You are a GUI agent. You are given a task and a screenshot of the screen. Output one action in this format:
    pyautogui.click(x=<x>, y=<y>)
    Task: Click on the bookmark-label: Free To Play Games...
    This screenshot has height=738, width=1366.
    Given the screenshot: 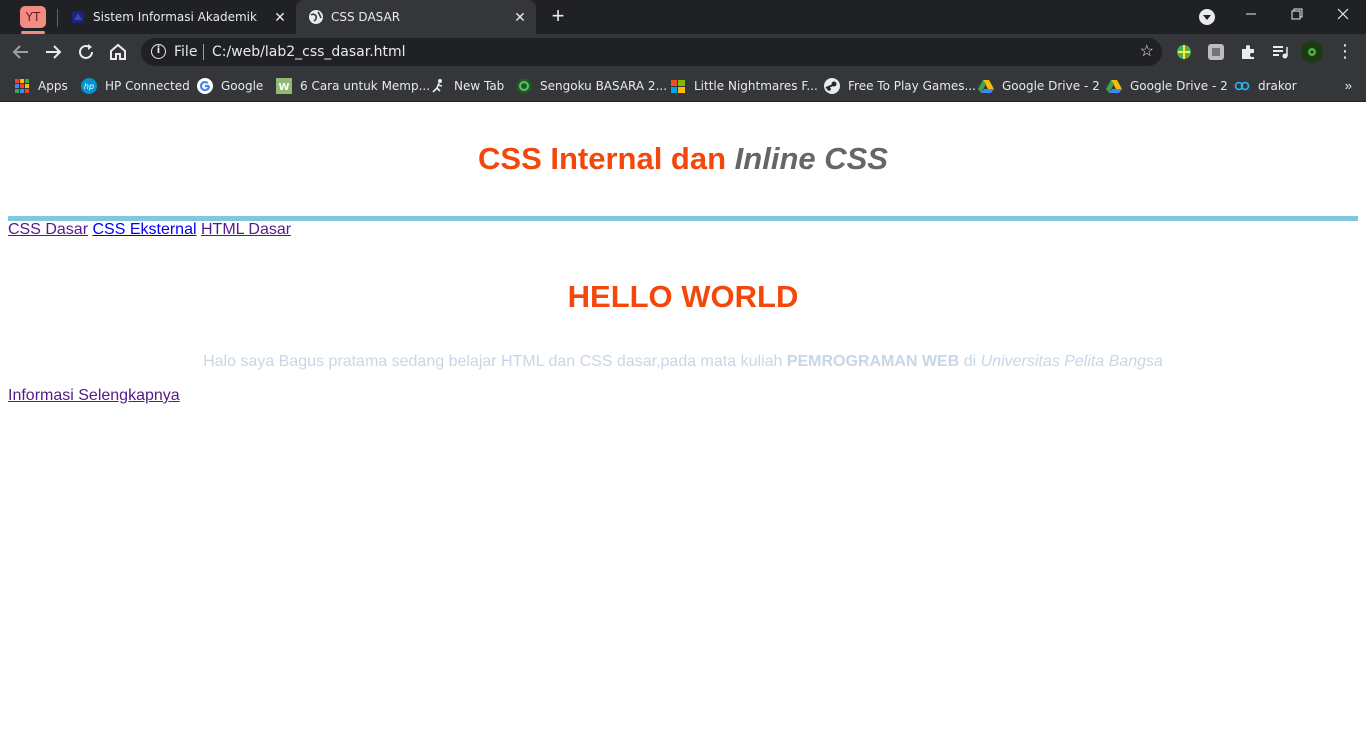 What is the action you would take?
    pyautogui.click(x=912, y=86)
    